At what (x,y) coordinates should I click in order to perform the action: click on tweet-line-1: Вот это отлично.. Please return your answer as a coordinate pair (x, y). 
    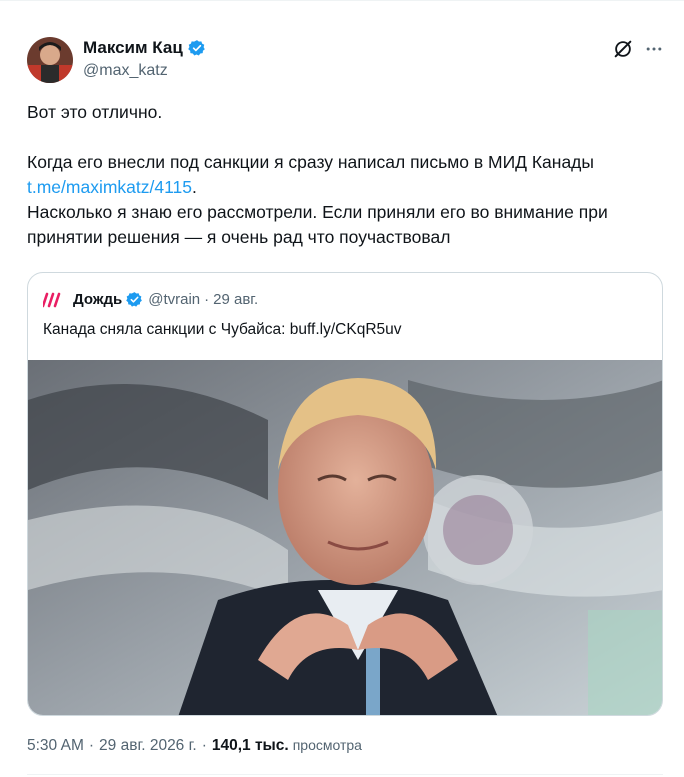
    Looking at the image, I should click on (95, 112).